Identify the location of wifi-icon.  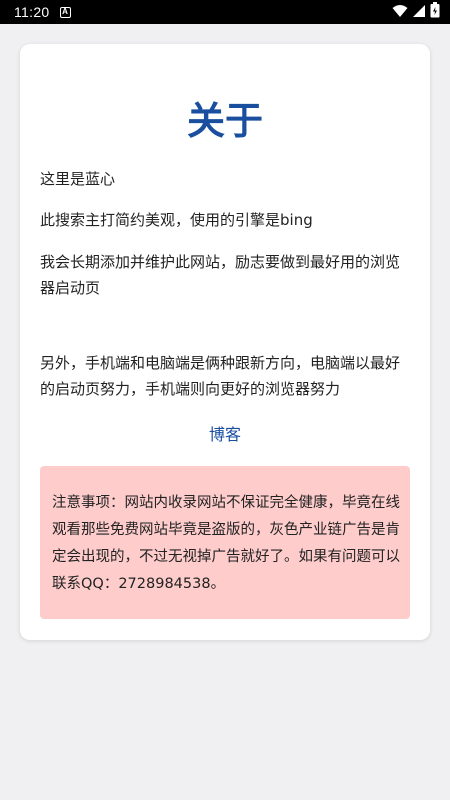
(400, 12).